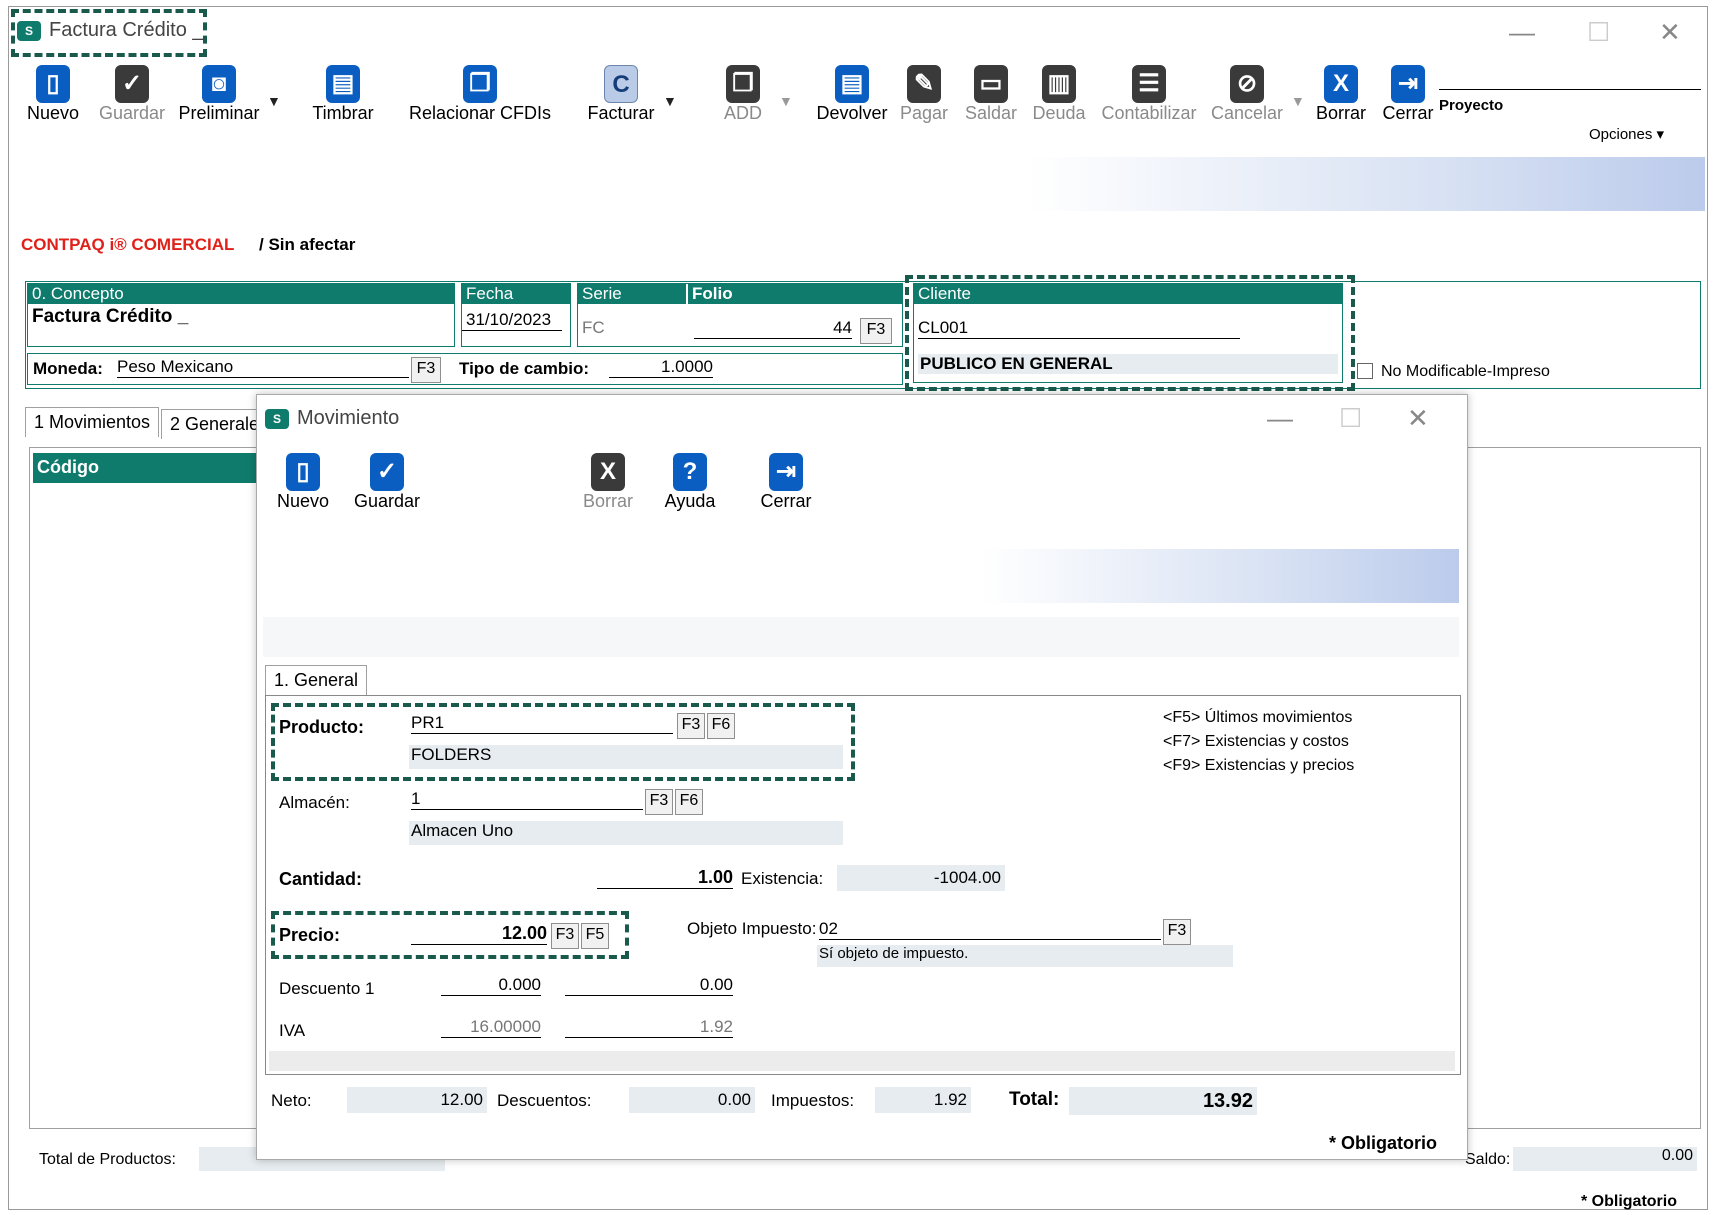 The image size is (1717, 1215). I want to click on objeto-impuesto-input: 02, so click(990, 929).